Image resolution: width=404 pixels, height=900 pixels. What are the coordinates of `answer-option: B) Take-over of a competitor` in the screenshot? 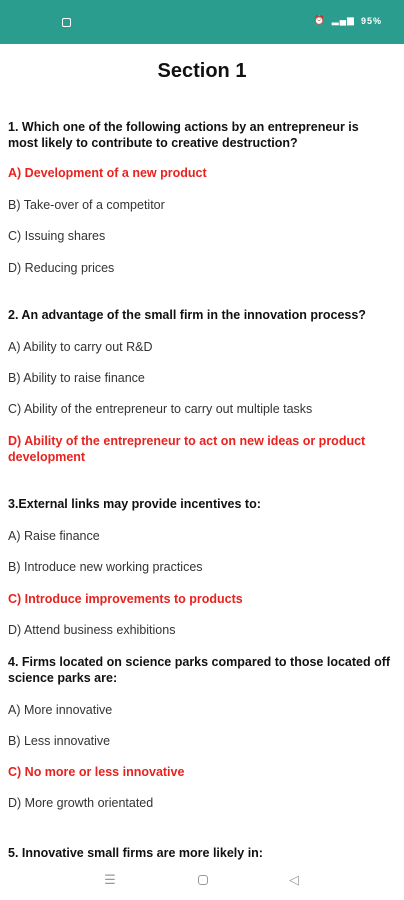 It's located at (200, 205).